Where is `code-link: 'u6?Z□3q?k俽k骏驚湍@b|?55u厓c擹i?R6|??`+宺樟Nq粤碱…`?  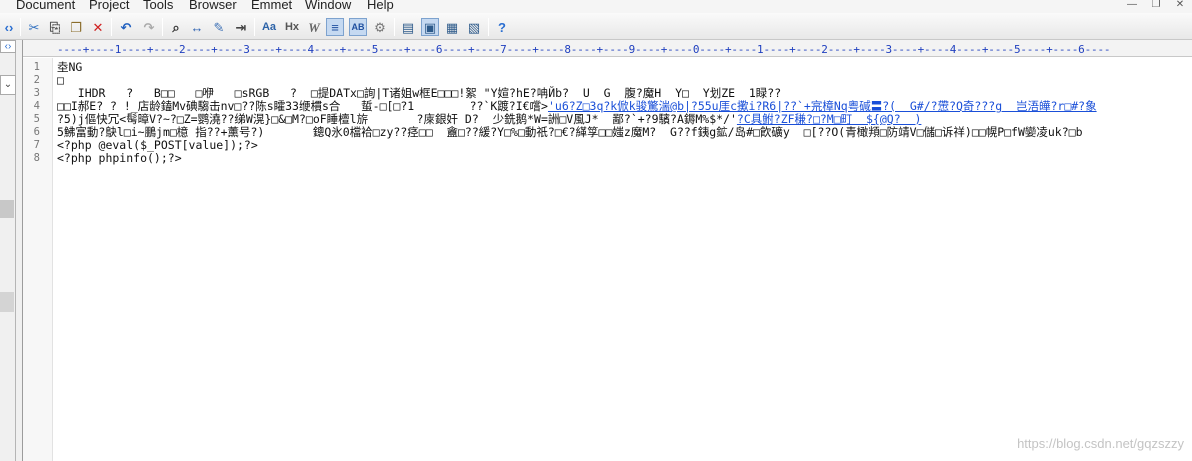
code-link: 'u6?Z□3q?k俽k骏驚湍@b|?55u厓c擹i?R6|??`+宺樟Nq粤碱… is located at coordinates (822, 106).